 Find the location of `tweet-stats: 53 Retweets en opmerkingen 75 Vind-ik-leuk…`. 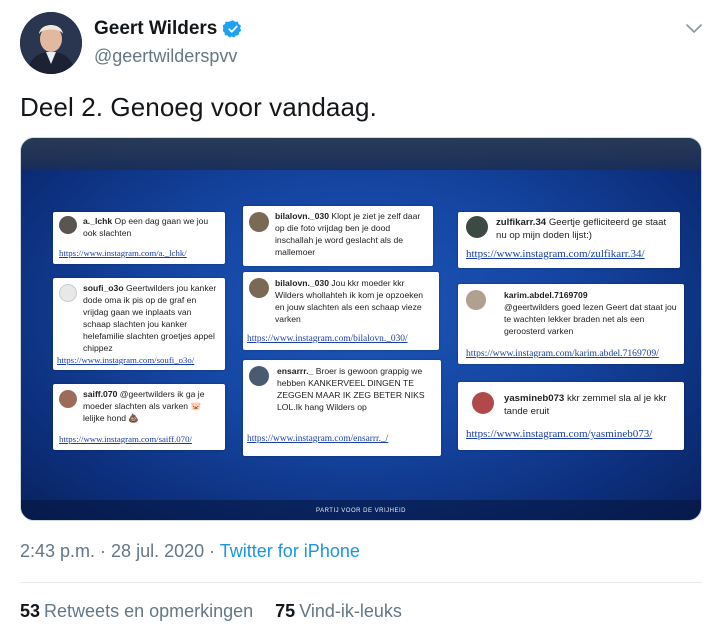

tweet-stats: 53 Retweets en opmerkingen 75 Vind-ik-leuk… is located at coordinates (211, 611).